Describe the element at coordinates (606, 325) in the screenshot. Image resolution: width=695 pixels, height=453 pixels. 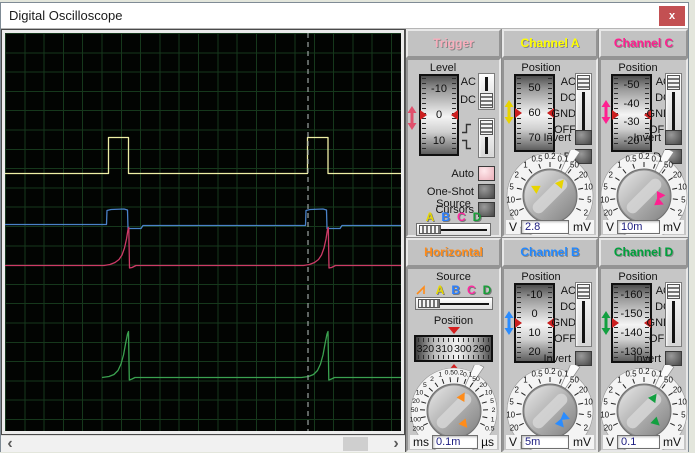
I see `channel-d-position-arrow` at that location.